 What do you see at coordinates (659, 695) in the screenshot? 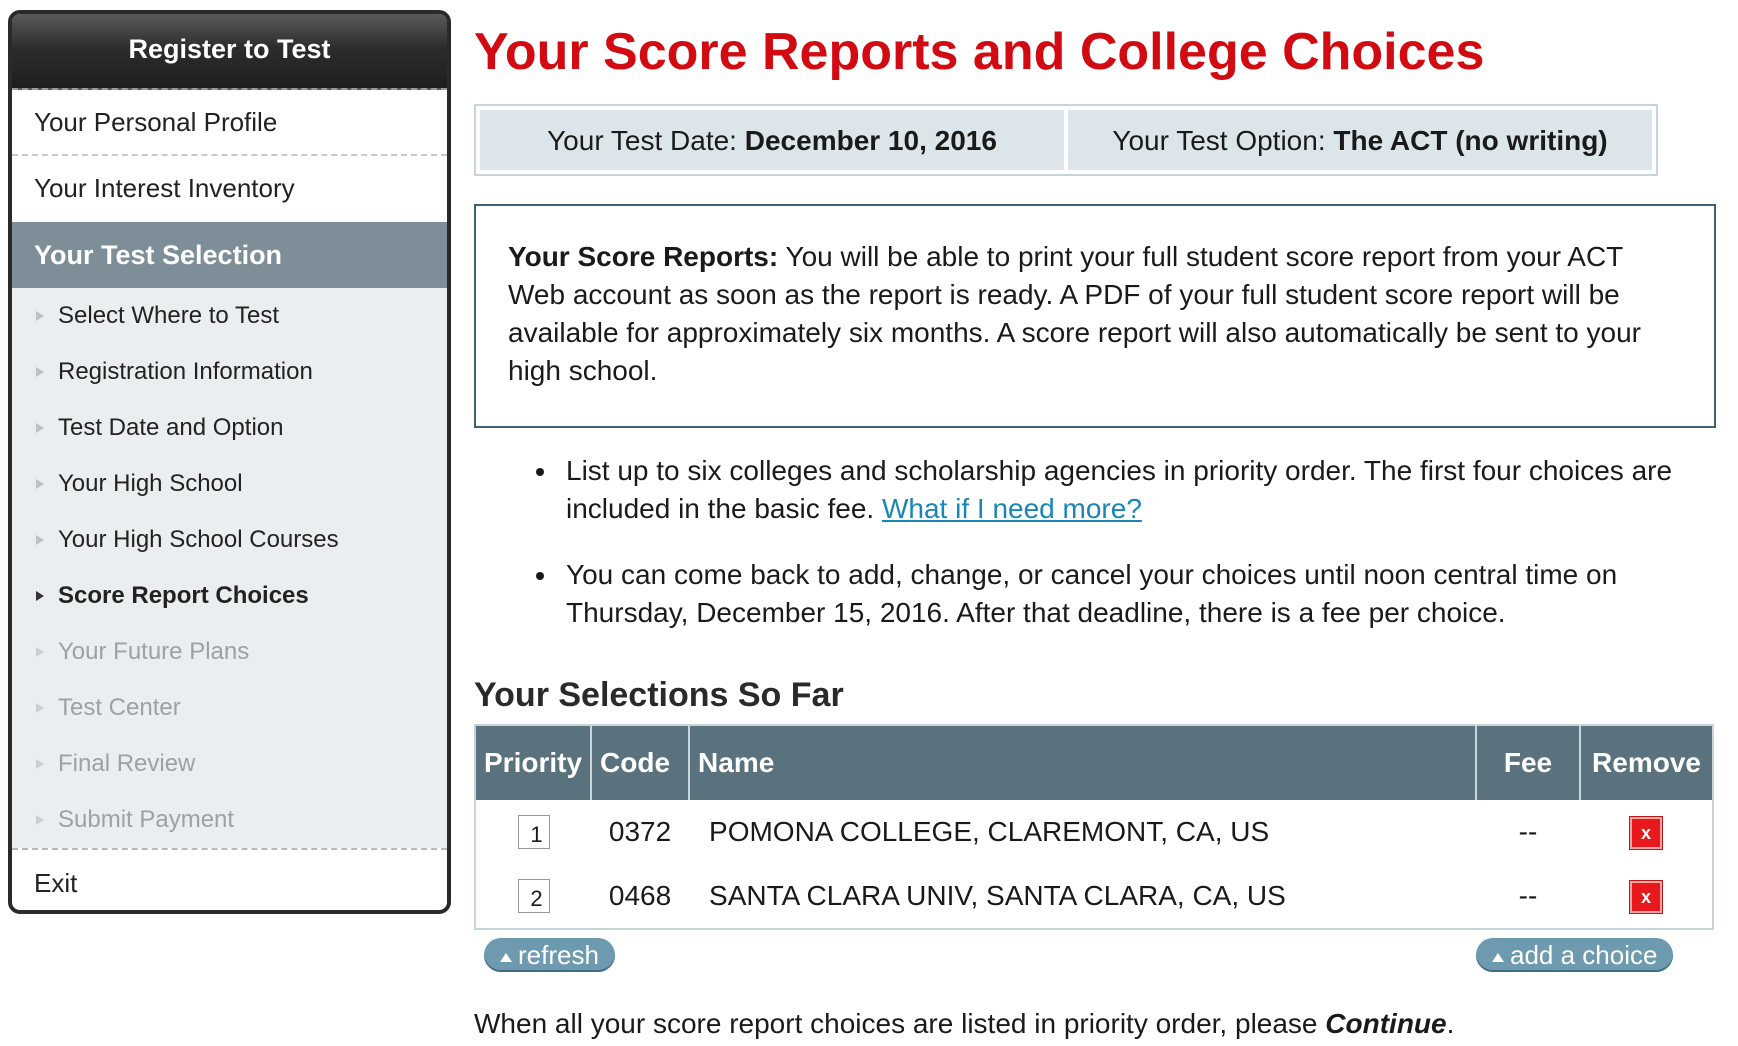
I see `selections-heading: Your Selections So Far` at bounding box center [659, 695].